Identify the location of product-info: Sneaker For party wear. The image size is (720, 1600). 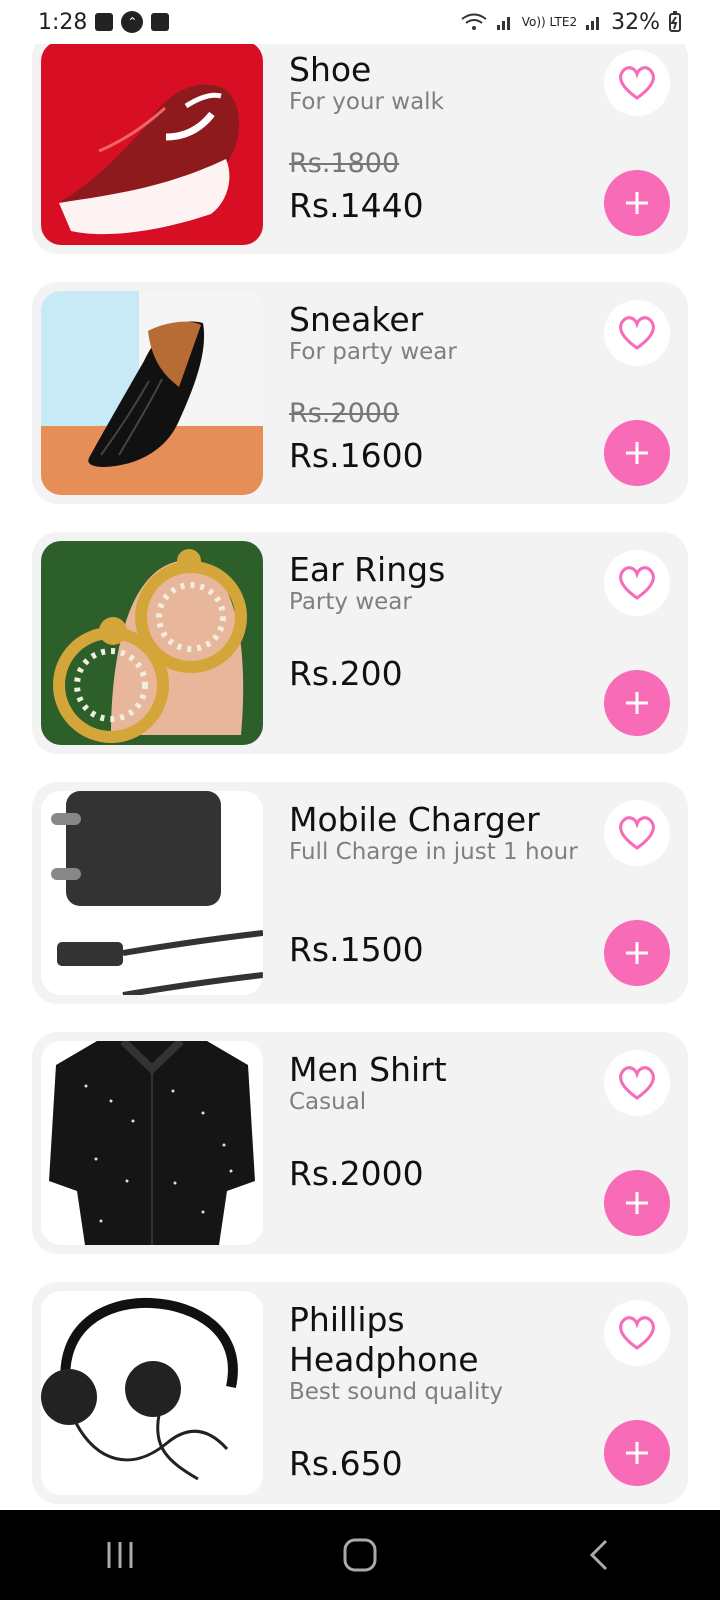
(434, 333).